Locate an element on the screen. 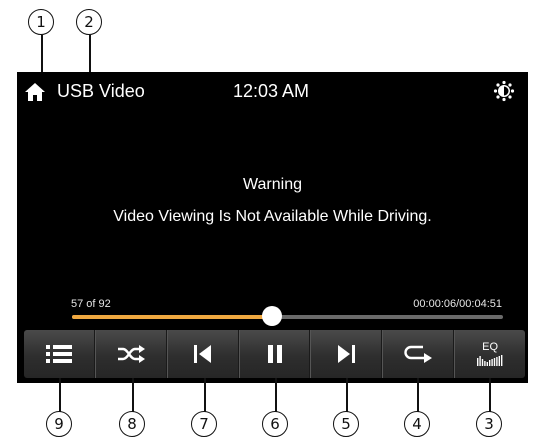  brightness-icon is located at coordinates (504, 91).